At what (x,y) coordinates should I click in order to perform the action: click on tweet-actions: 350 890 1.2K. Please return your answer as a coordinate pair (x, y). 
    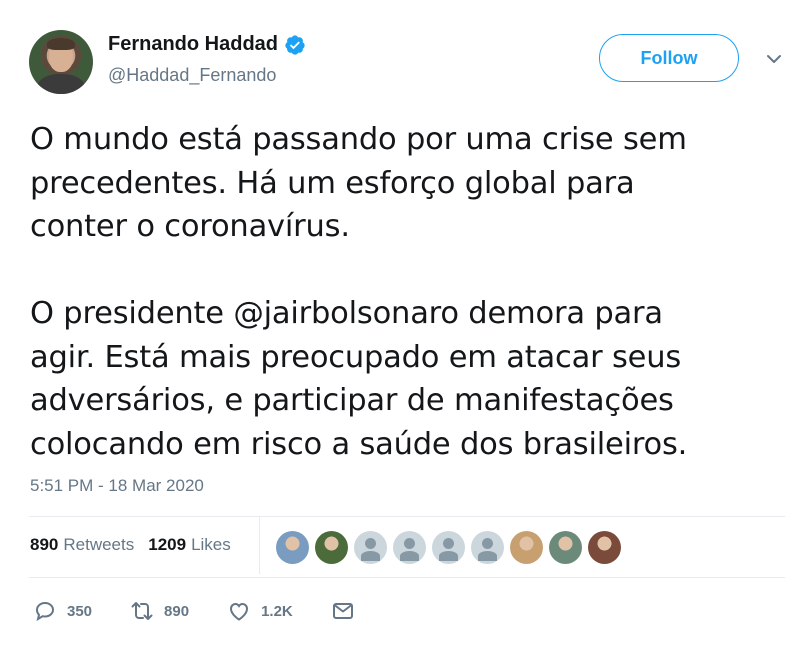
    Looking at the image, I should click on (218, 611).